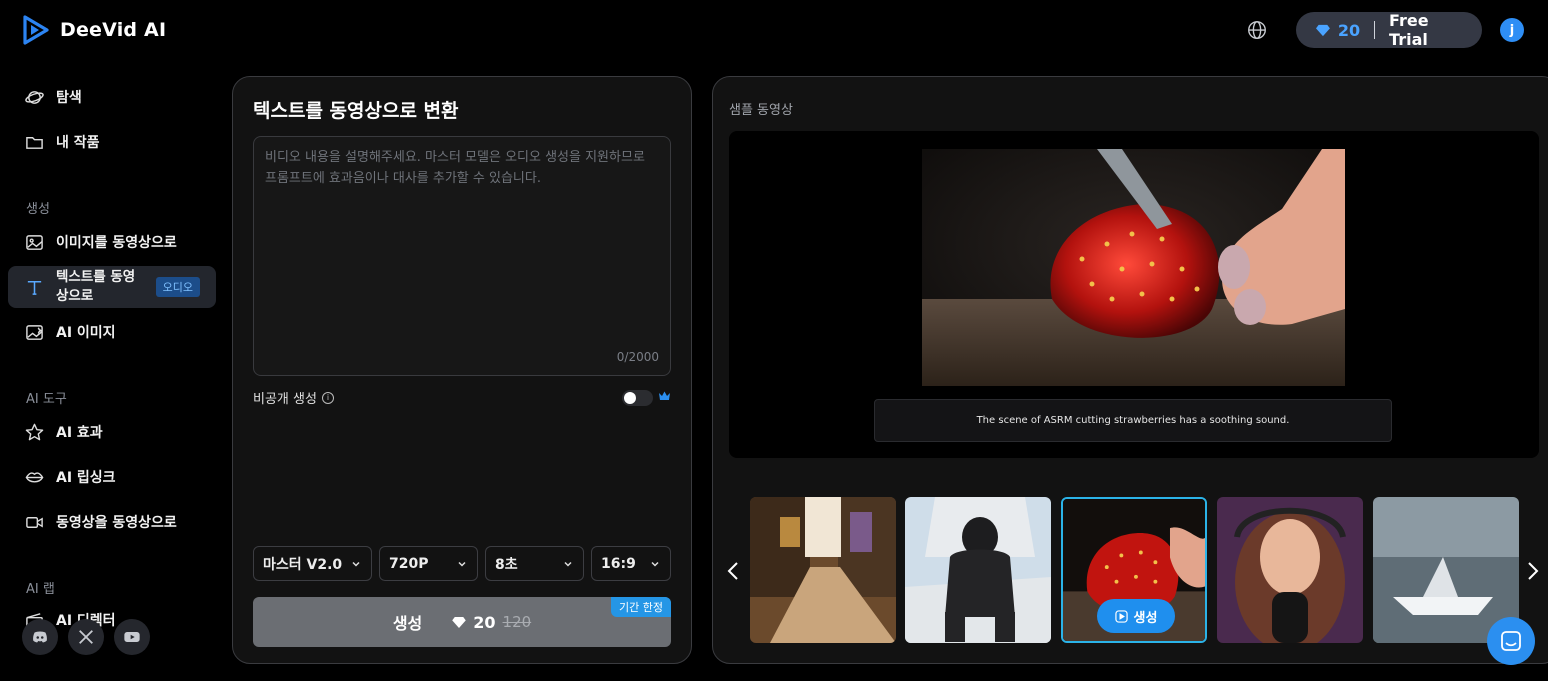 This screenshot has height=681, width=1548. I want to click on thumbnail-generate-label: 생성, so click(1145, 618).